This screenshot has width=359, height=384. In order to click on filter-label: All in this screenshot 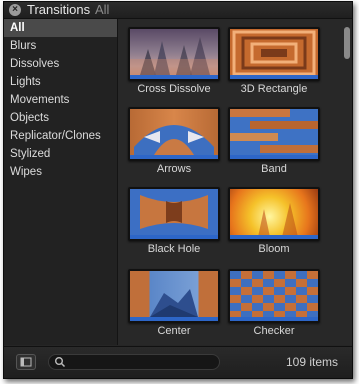, I will do `click(102, 10)`.